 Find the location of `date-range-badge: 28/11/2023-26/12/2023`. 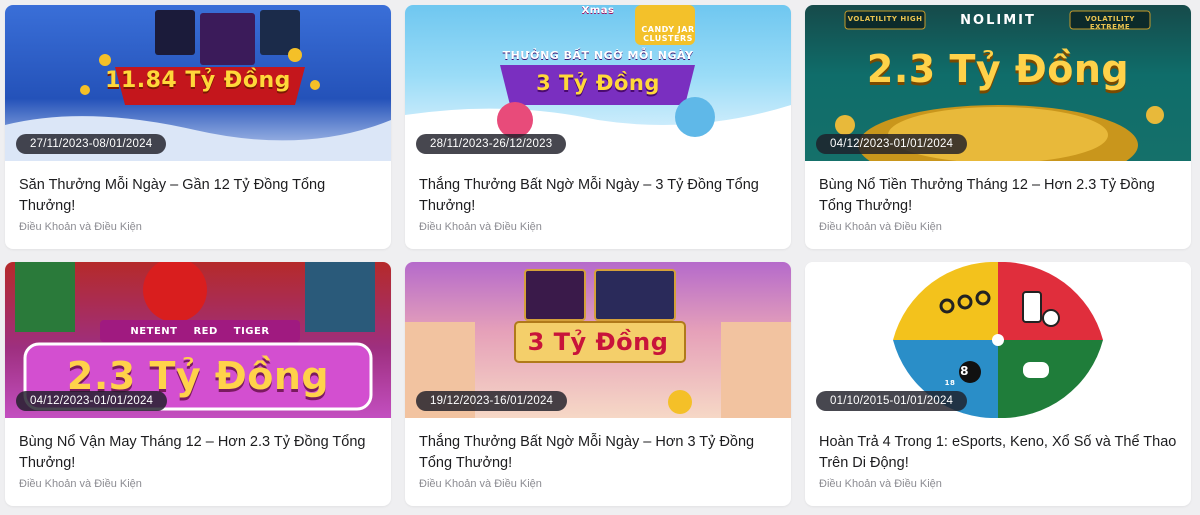

date-range-badge: 28/11/2023-26/12/2023 is located at coordinates (491, 144).